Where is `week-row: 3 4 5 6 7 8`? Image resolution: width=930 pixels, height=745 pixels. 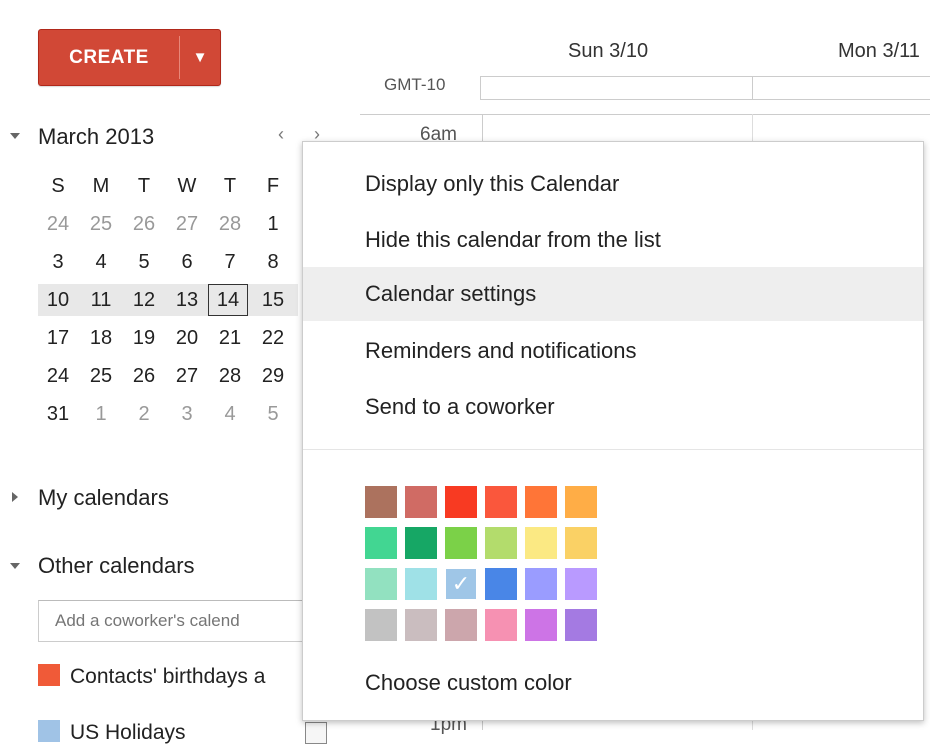
week-row: 3 4 5 6 7 8 is located at coordinates (168, 262).